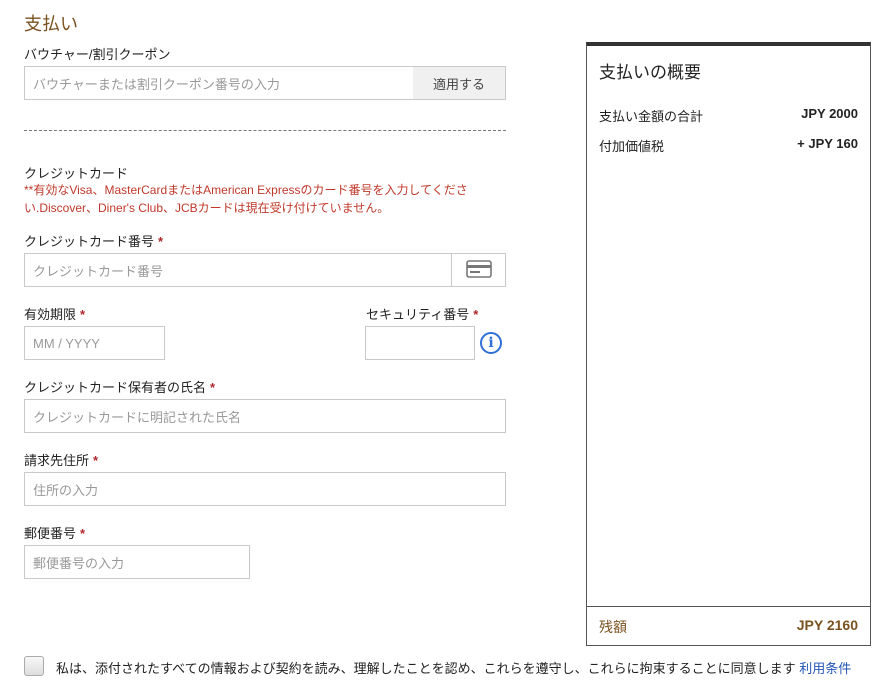 This screenshot has height=681, width=885. I want to click on card-number-placeholder: クレジットカード番号, so click(98, 271).